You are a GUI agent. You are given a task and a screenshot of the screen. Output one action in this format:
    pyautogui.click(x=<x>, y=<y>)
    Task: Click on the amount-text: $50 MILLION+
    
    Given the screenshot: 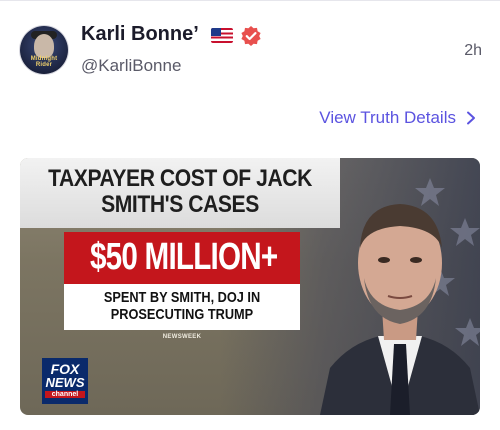 What is the action you would take?
    pyautogui.click(x=183, y=257)
    